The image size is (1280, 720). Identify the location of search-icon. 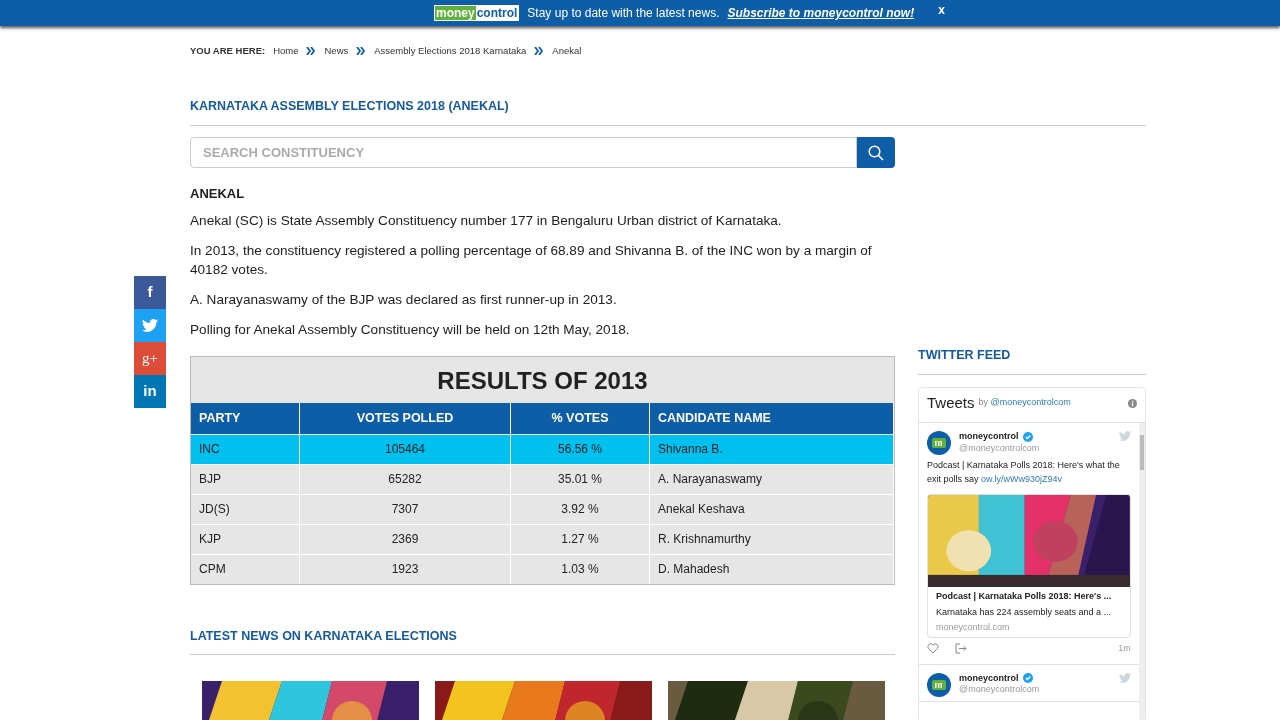
(875, 152).